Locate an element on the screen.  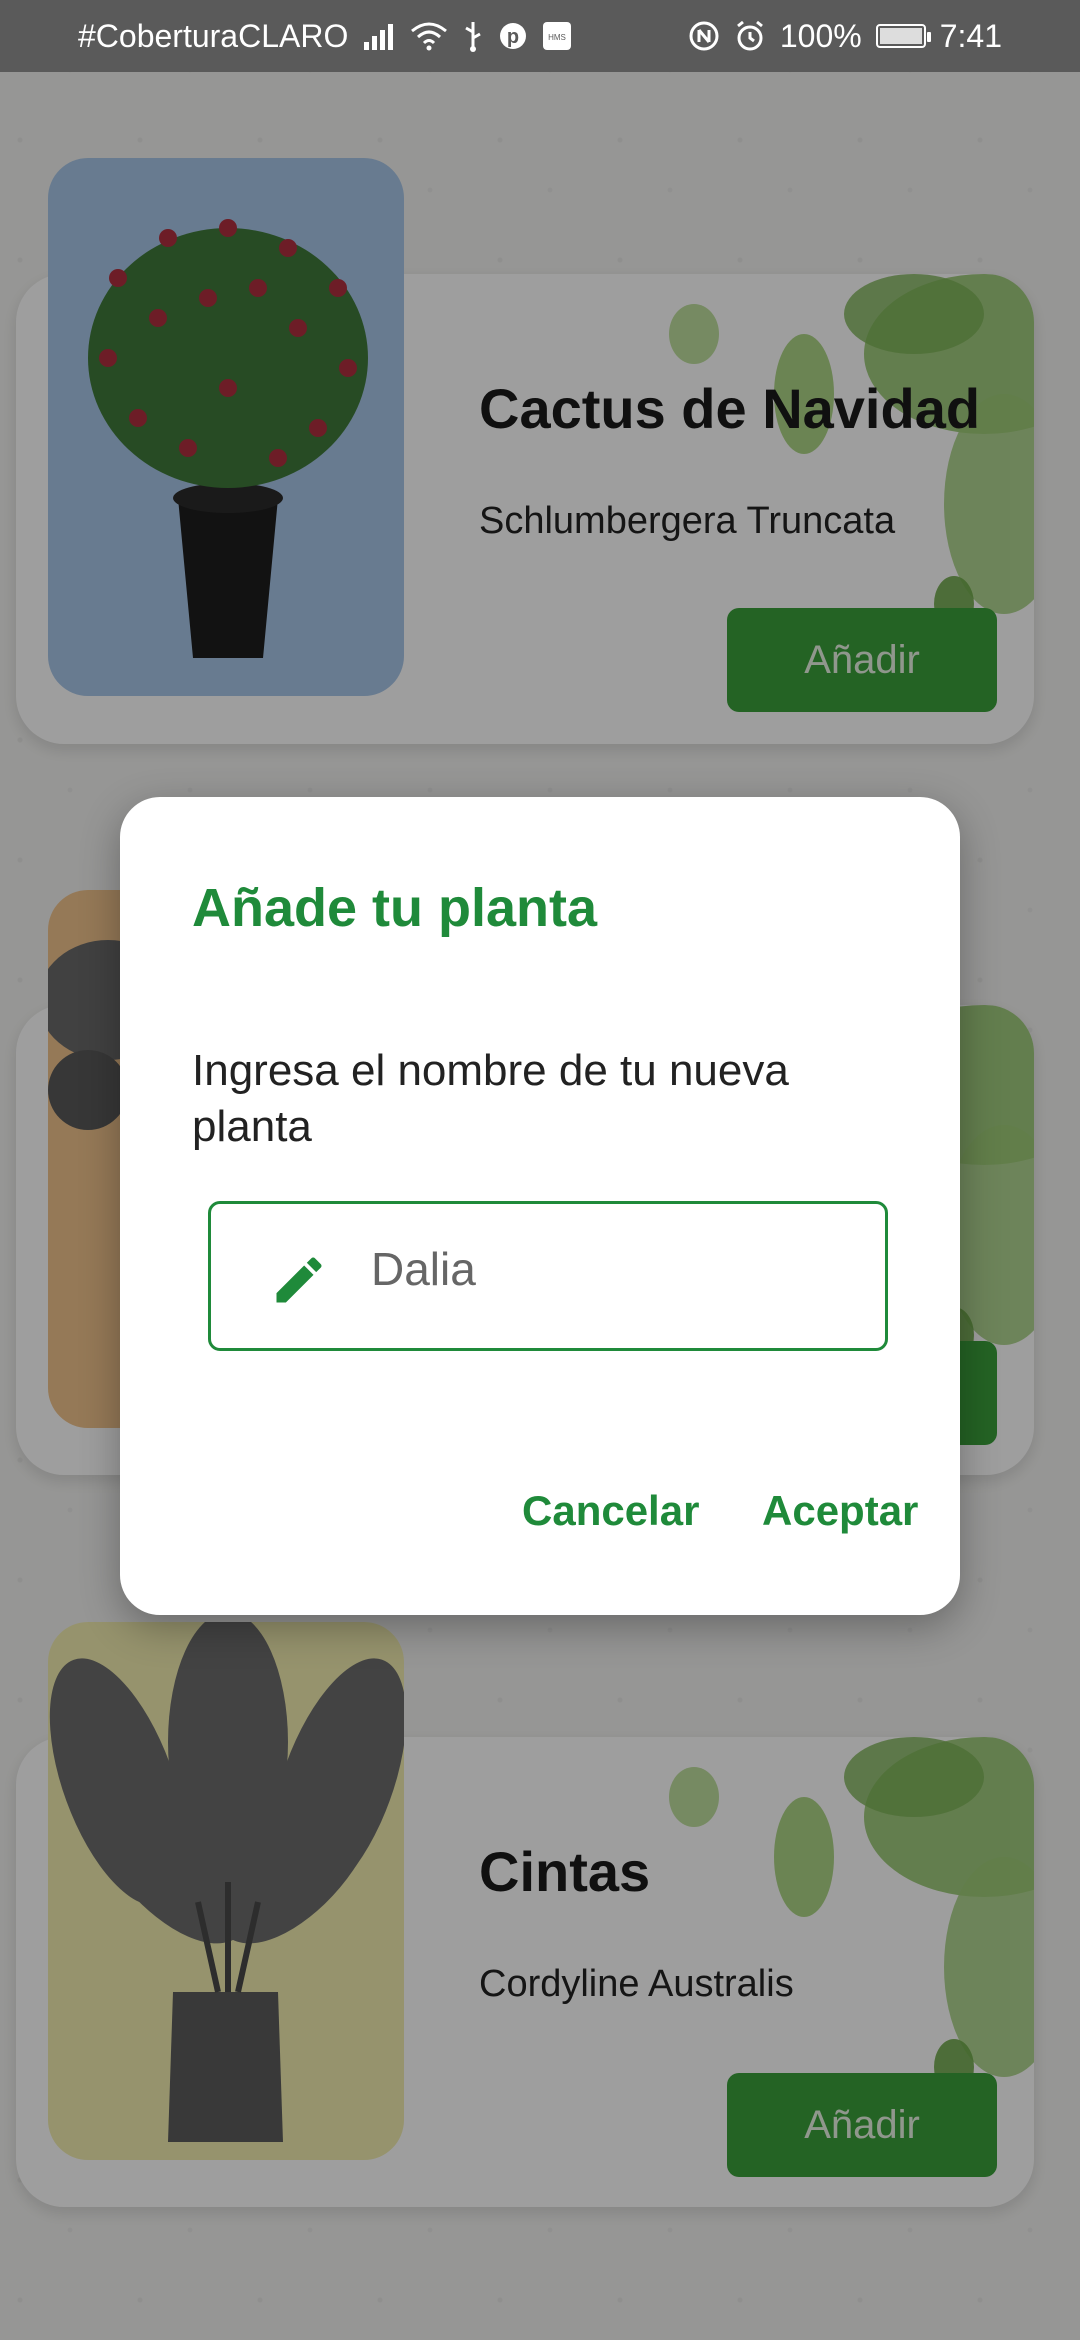
usb-icon is located at coordinates (473, 36).